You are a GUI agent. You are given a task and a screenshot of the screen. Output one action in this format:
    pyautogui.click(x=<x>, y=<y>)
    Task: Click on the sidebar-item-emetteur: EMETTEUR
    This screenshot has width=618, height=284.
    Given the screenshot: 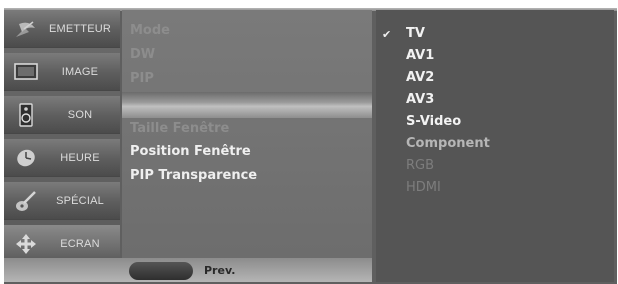 What is the action you would take?
    pyautogui.click(x=62, y=29)
    